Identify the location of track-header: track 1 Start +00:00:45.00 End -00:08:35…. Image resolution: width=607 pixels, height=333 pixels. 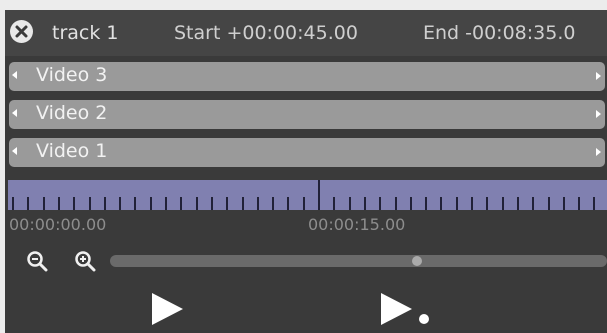
(306, 33).